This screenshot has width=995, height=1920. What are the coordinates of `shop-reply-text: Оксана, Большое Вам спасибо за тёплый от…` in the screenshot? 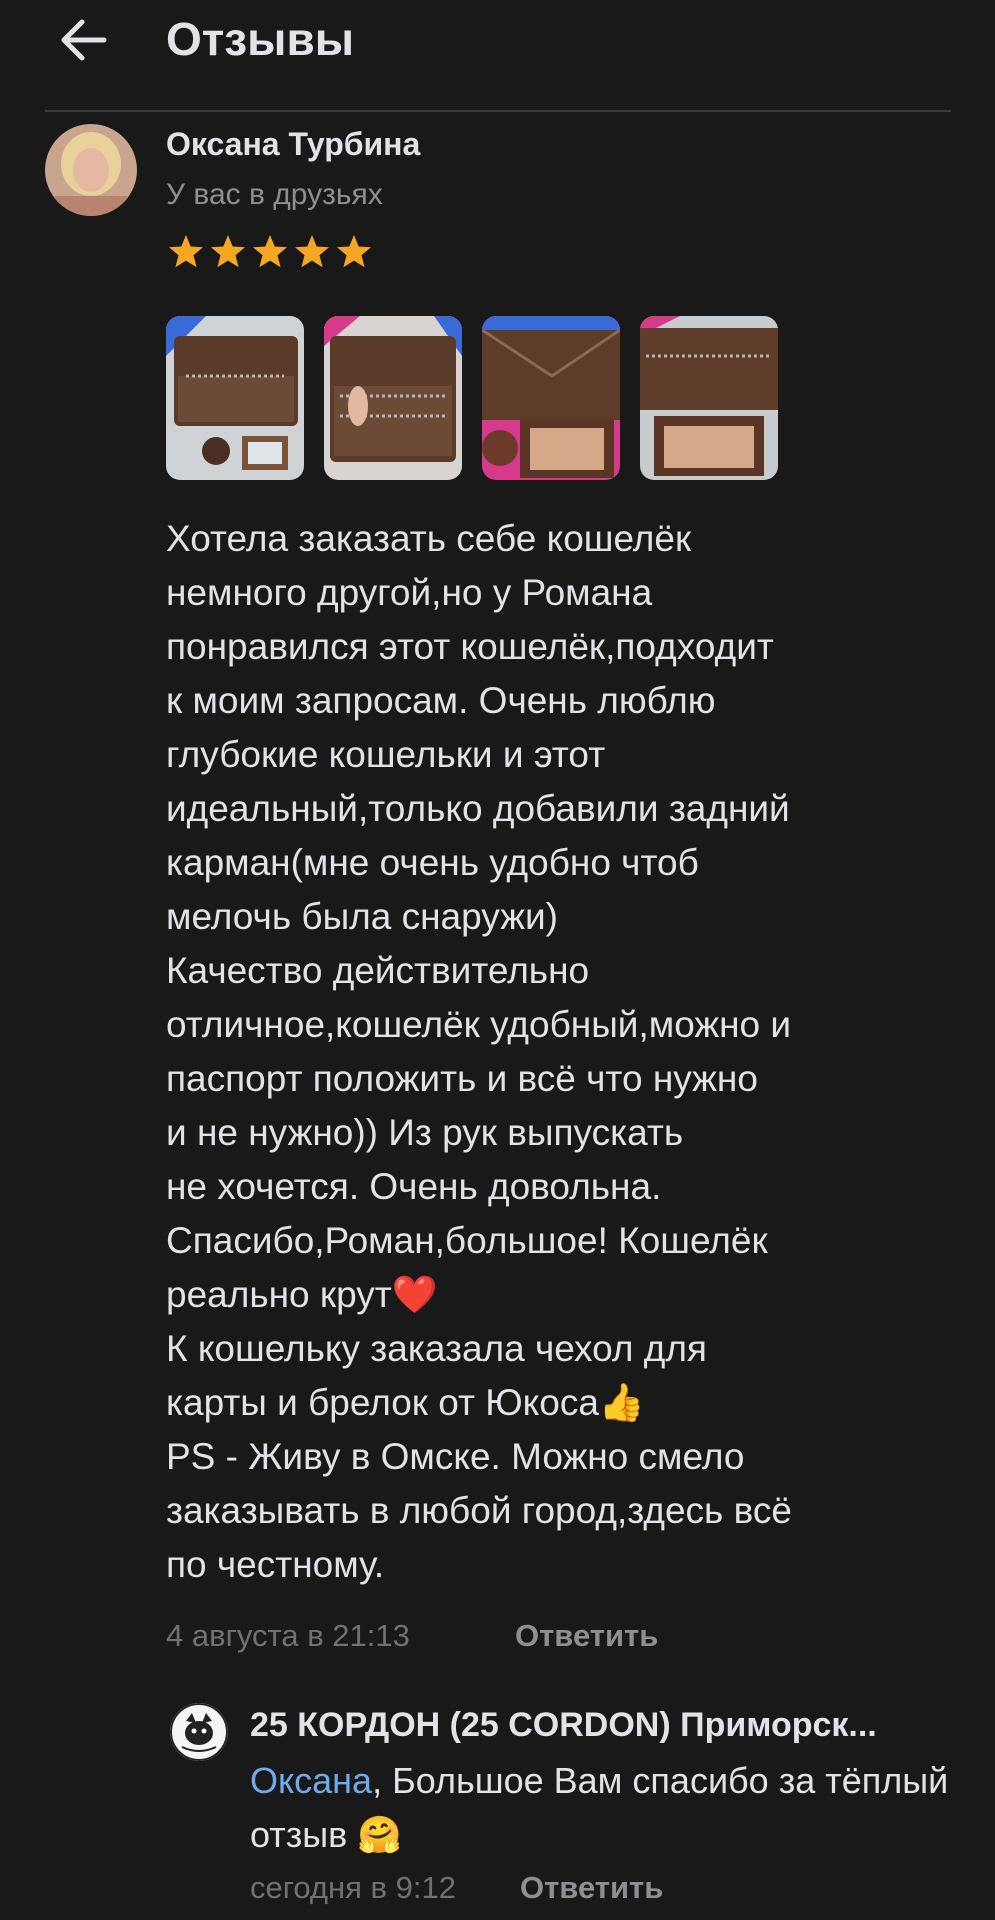 It's located at (600, 1808).